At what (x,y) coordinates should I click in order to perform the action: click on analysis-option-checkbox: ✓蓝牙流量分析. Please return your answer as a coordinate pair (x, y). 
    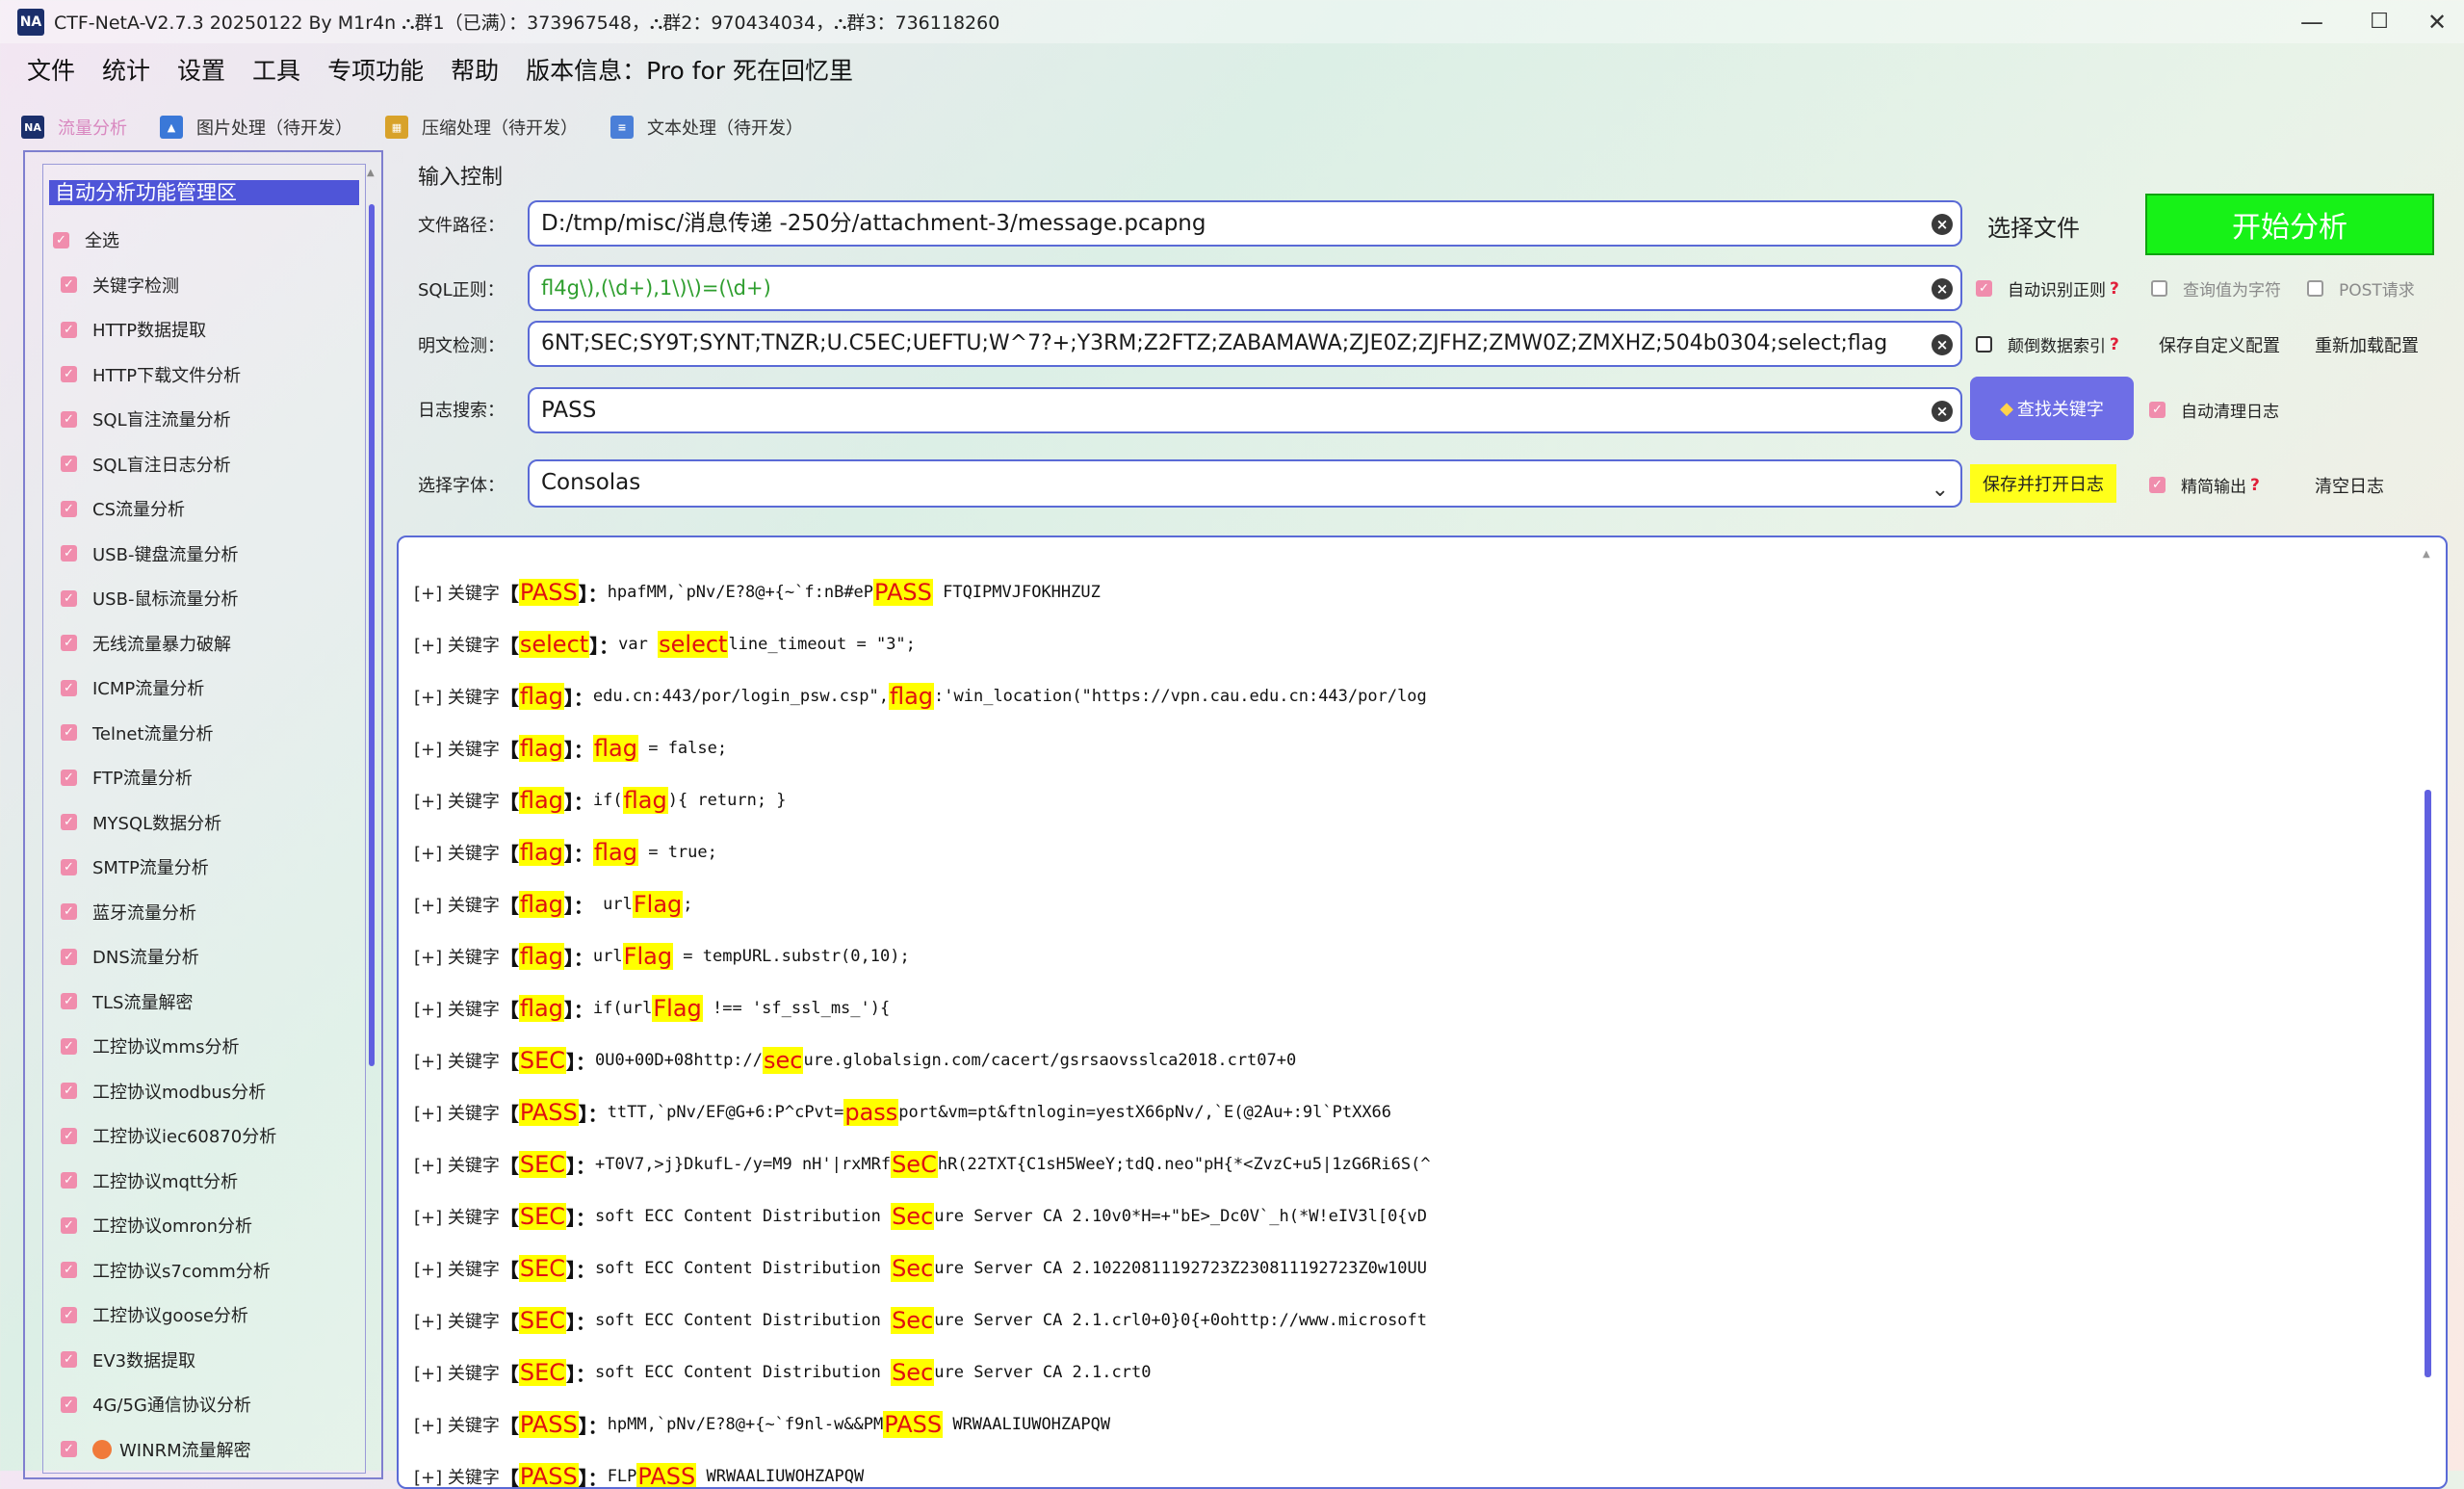
    Looking at the image, I should click on (207, 912).